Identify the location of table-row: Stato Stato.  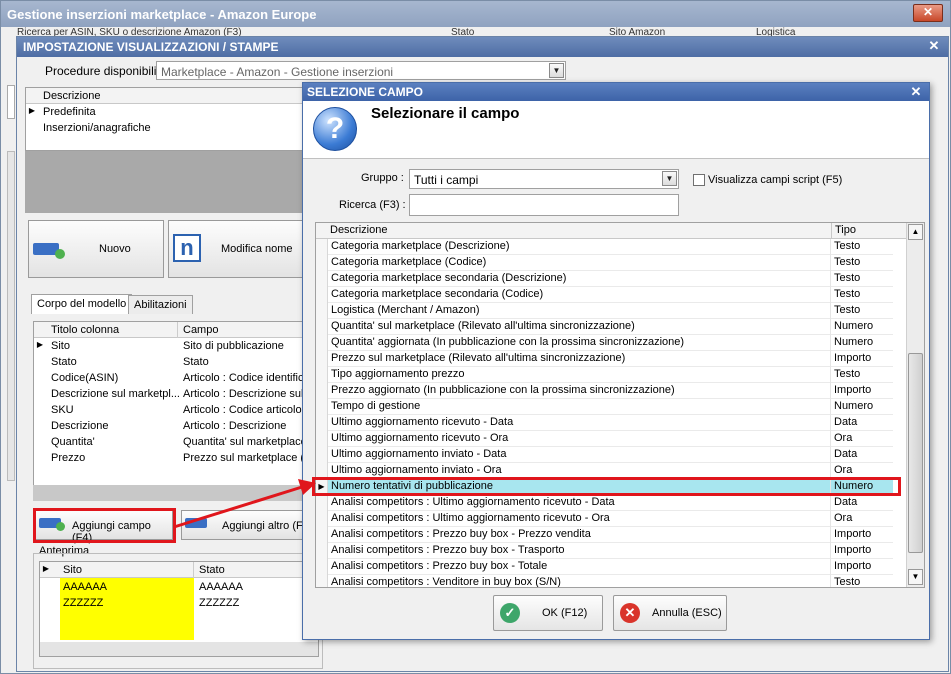
(175, 362).